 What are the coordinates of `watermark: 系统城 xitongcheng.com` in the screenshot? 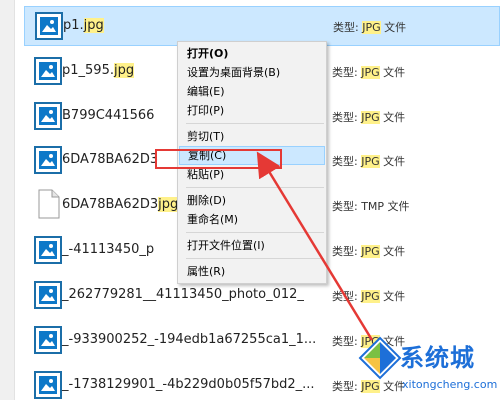 It's located at (428, 366).